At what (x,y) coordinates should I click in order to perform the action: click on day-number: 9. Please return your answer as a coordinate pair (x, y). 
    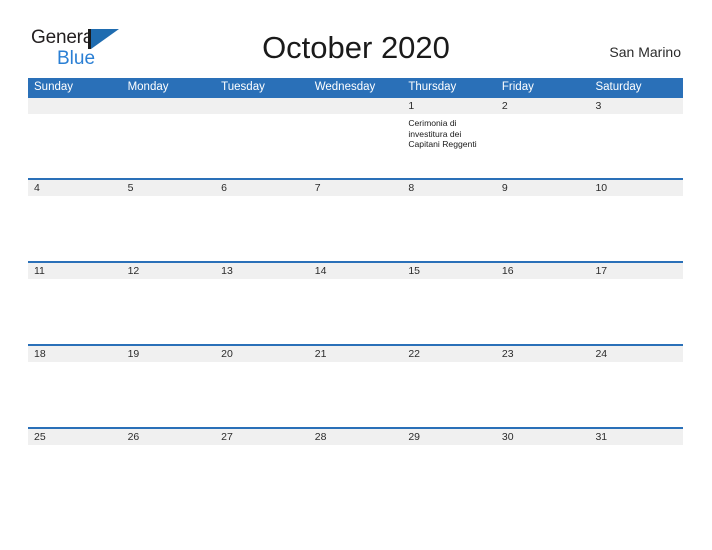
    Looking at the image, I should click on (543, 188).